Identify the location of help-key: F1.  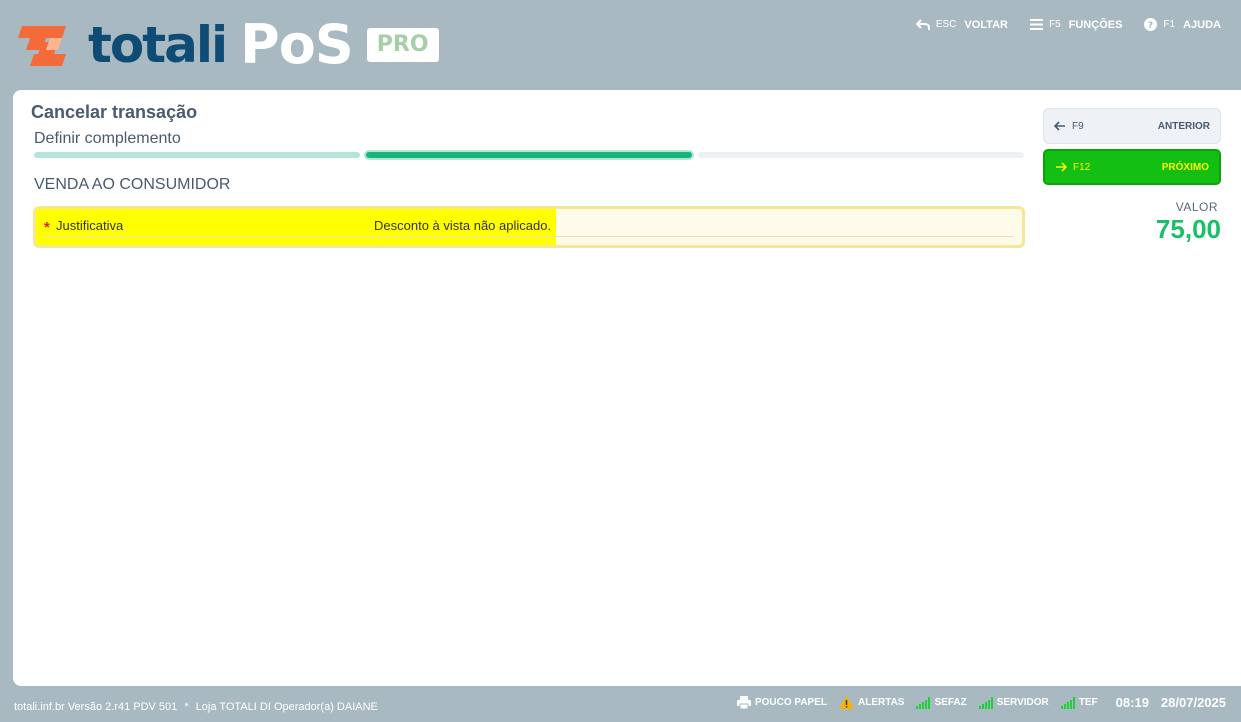
(1169, 24).